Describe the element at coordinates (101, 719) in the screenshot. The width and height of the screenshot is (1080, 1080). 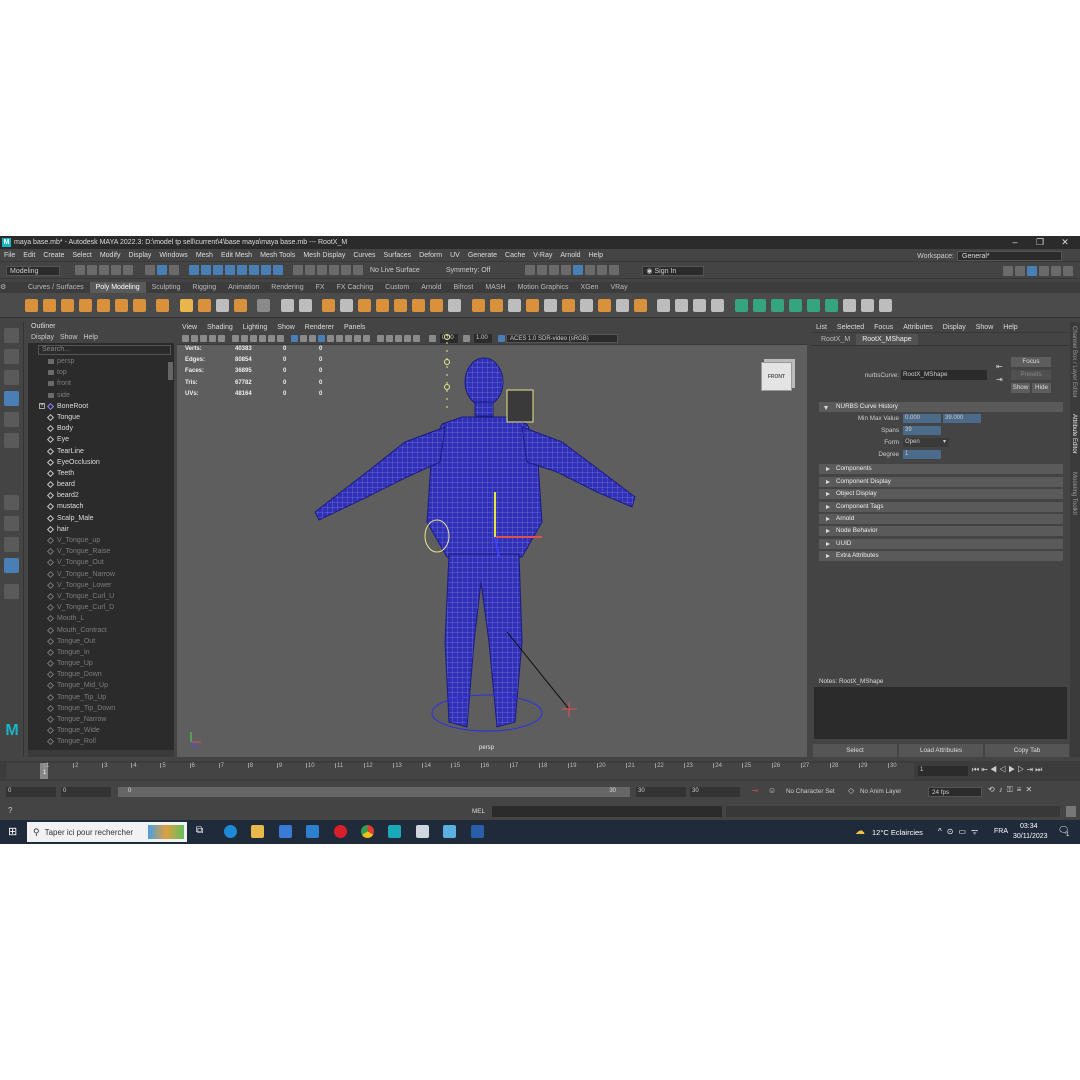
I see `outliner-item-blendshape: Tongue_Narrow` at that location.